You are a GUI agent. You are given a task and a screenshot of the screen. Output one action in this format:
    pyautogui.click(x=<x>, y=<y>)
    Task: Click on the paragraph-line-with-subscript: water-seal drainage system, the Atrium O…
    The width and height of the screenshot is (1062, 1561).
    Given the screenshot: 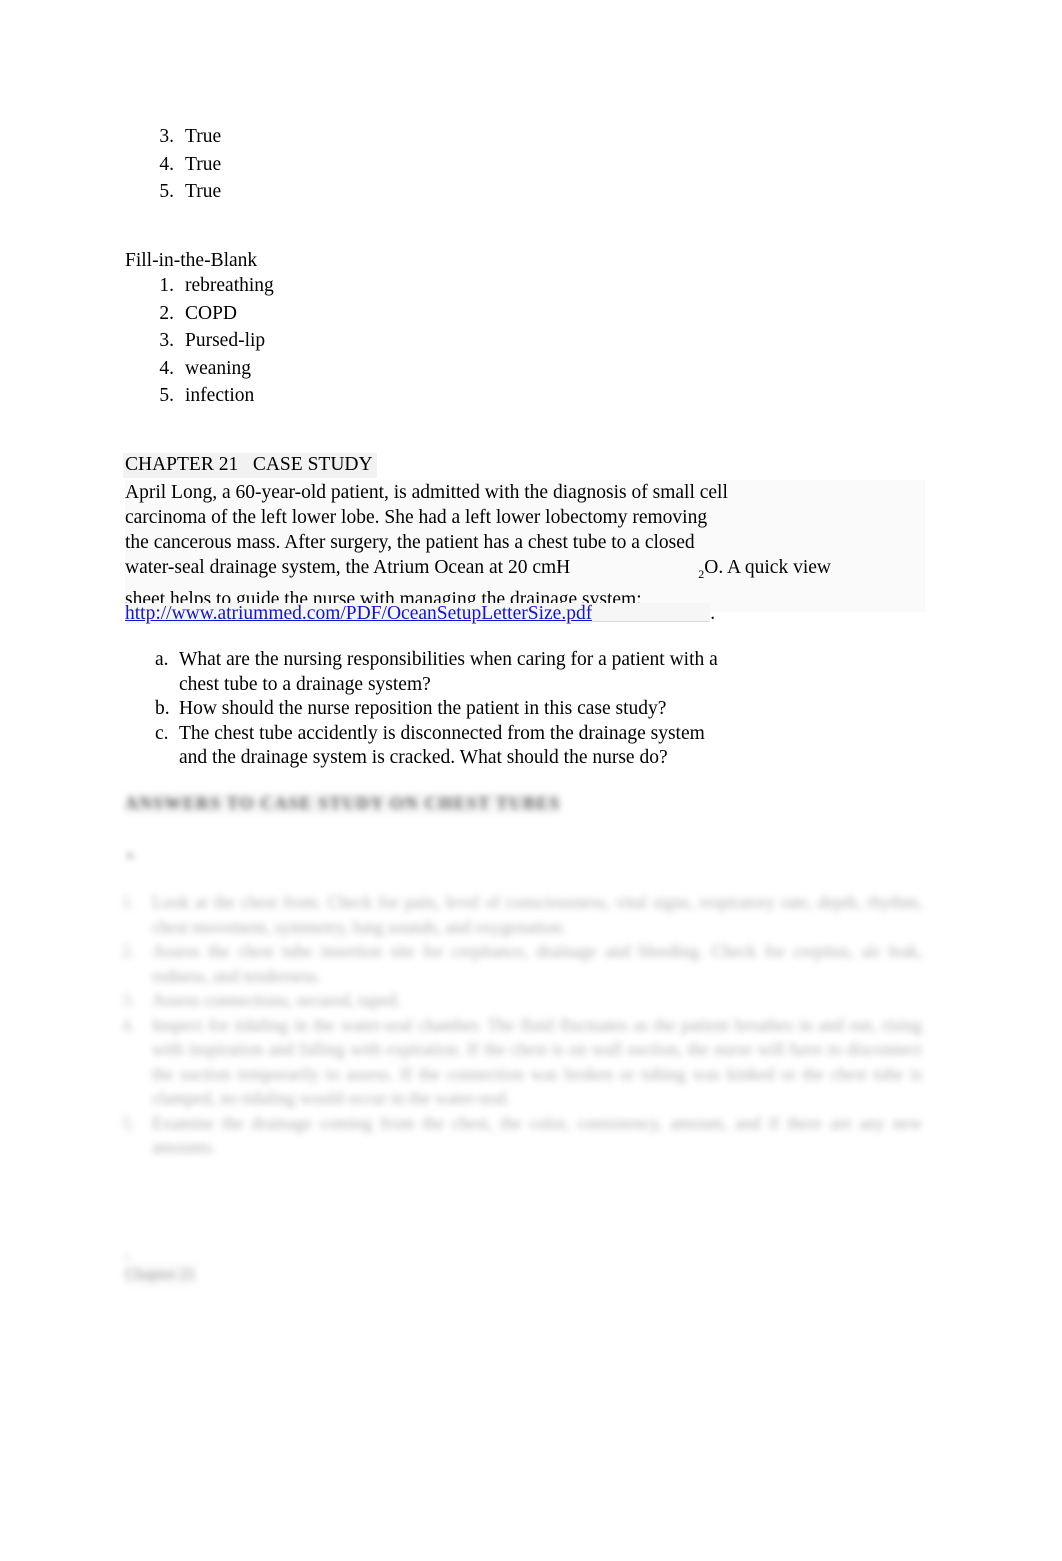 What is the action you would take?
    pyautogui.click(x=525, y=571)
    